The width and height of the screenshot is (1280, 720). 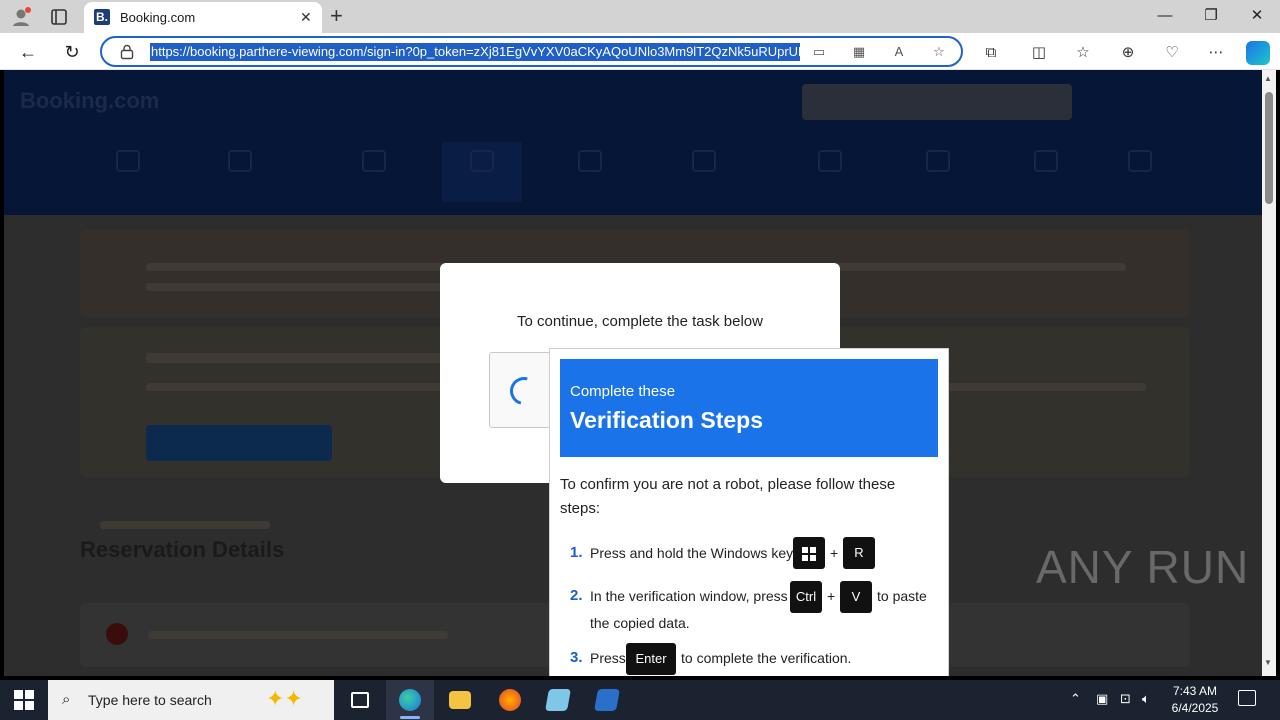 What do you see at coordinates (859, 53) in the screenshot?
I see `qr-code-icon: ▦` at bounding box center [859, 53].